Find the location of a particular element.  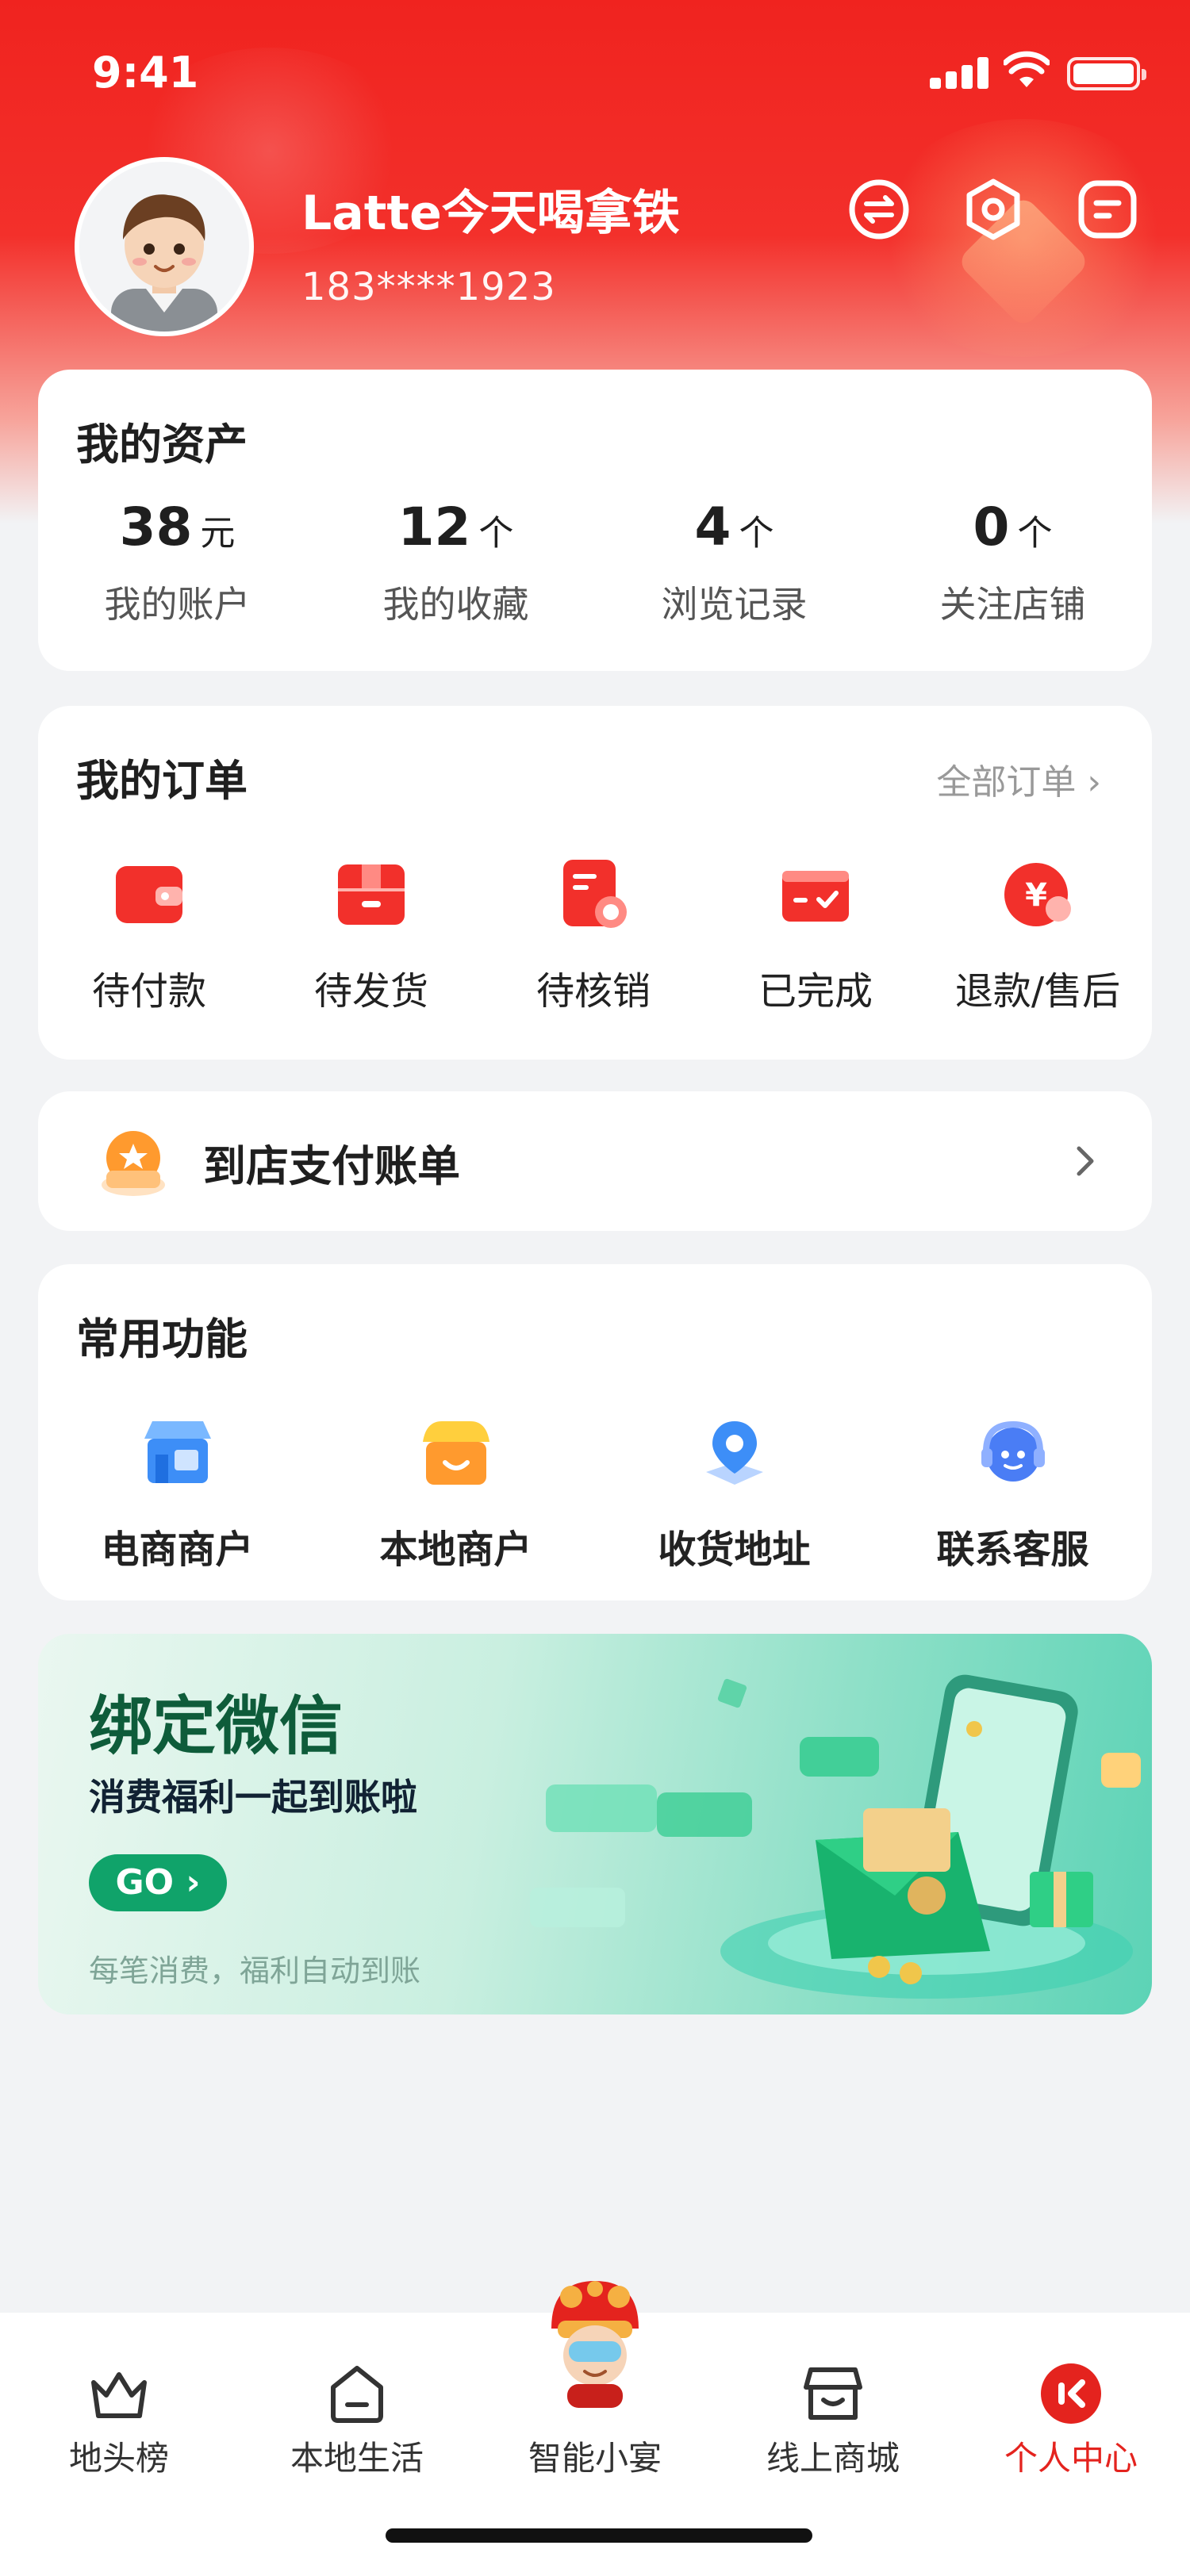

asset-followed-stores: 0个 is located at coordinates (1012, 527).